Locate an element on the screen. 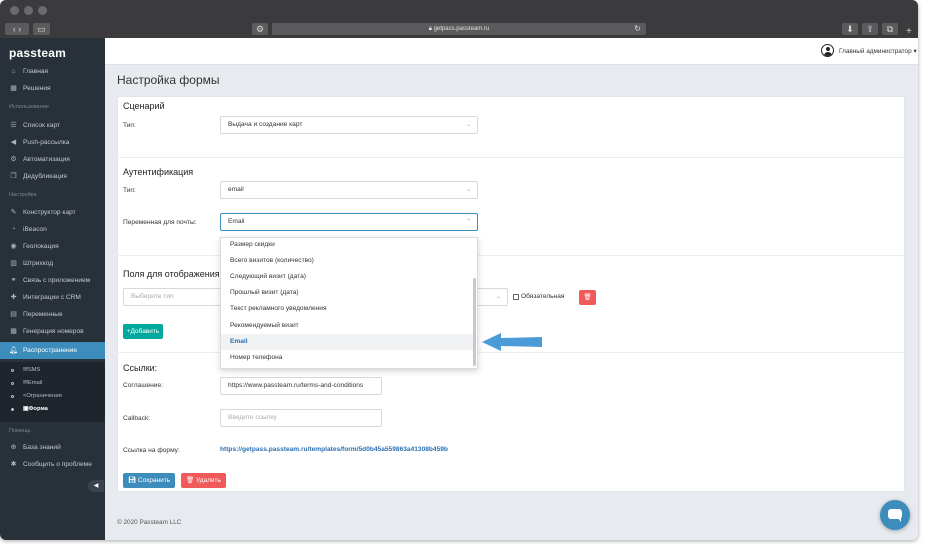 The image size is (925, 544). dropdown-option: Текст рекламного уведомления is located at coordinates (347, 309).